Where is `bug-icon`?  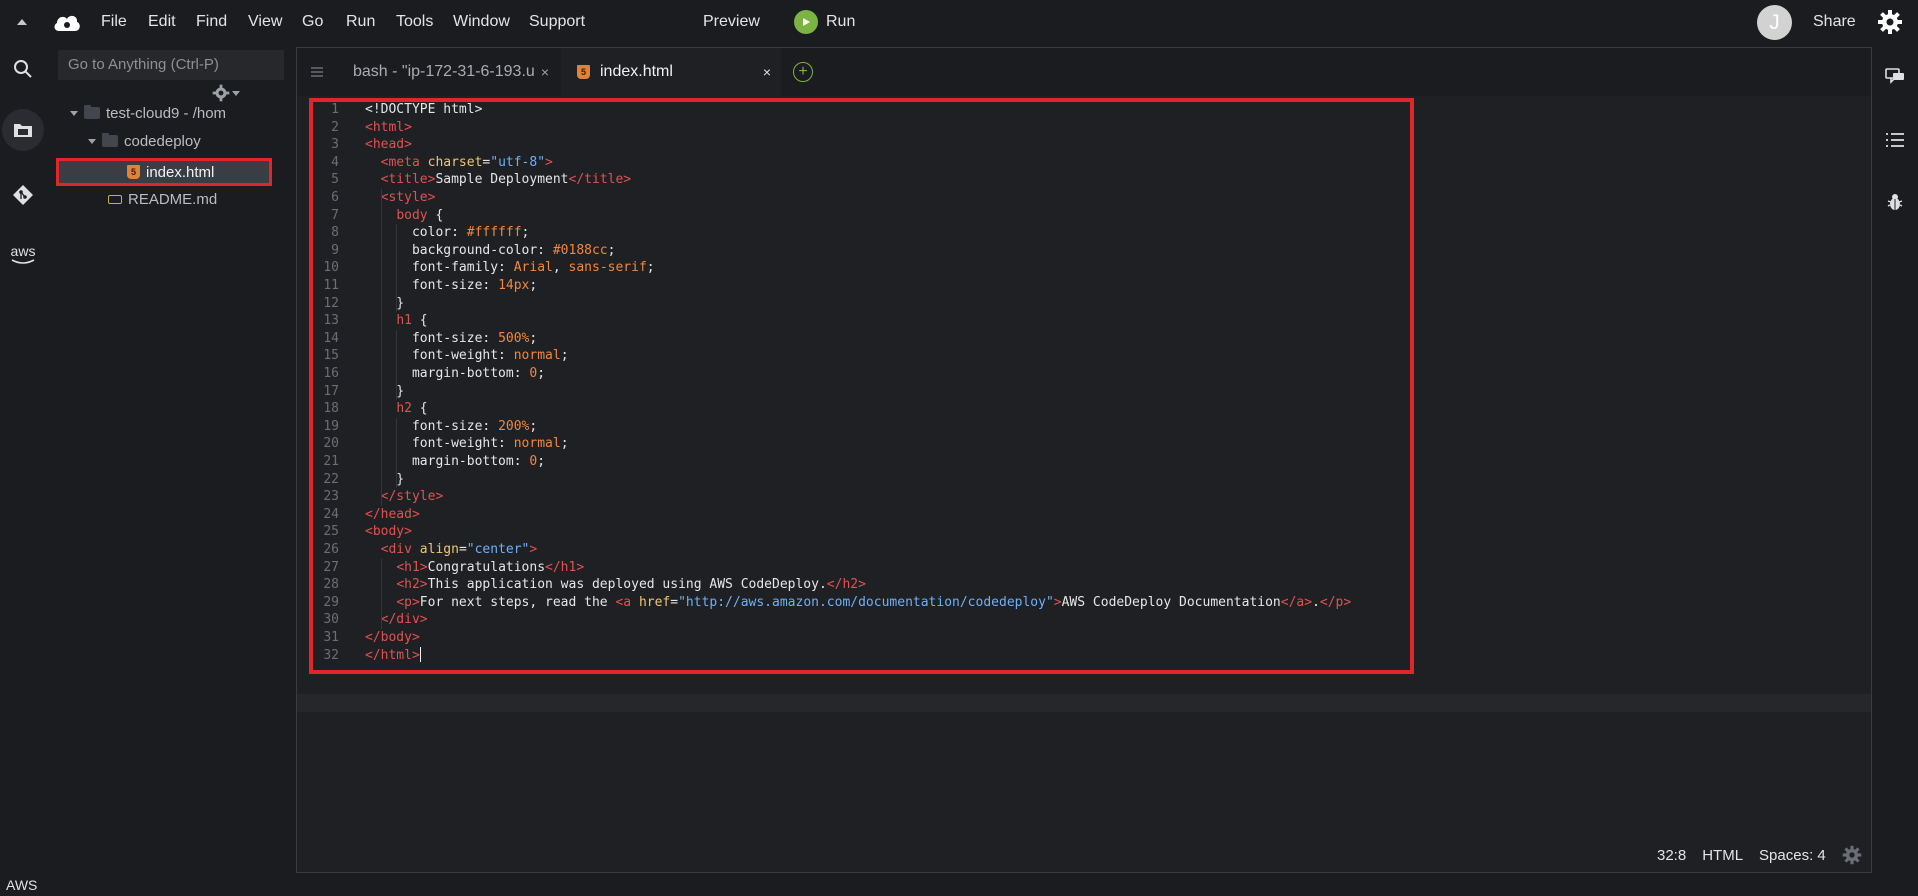 bug-icon is located at coordinates (1895, 202).